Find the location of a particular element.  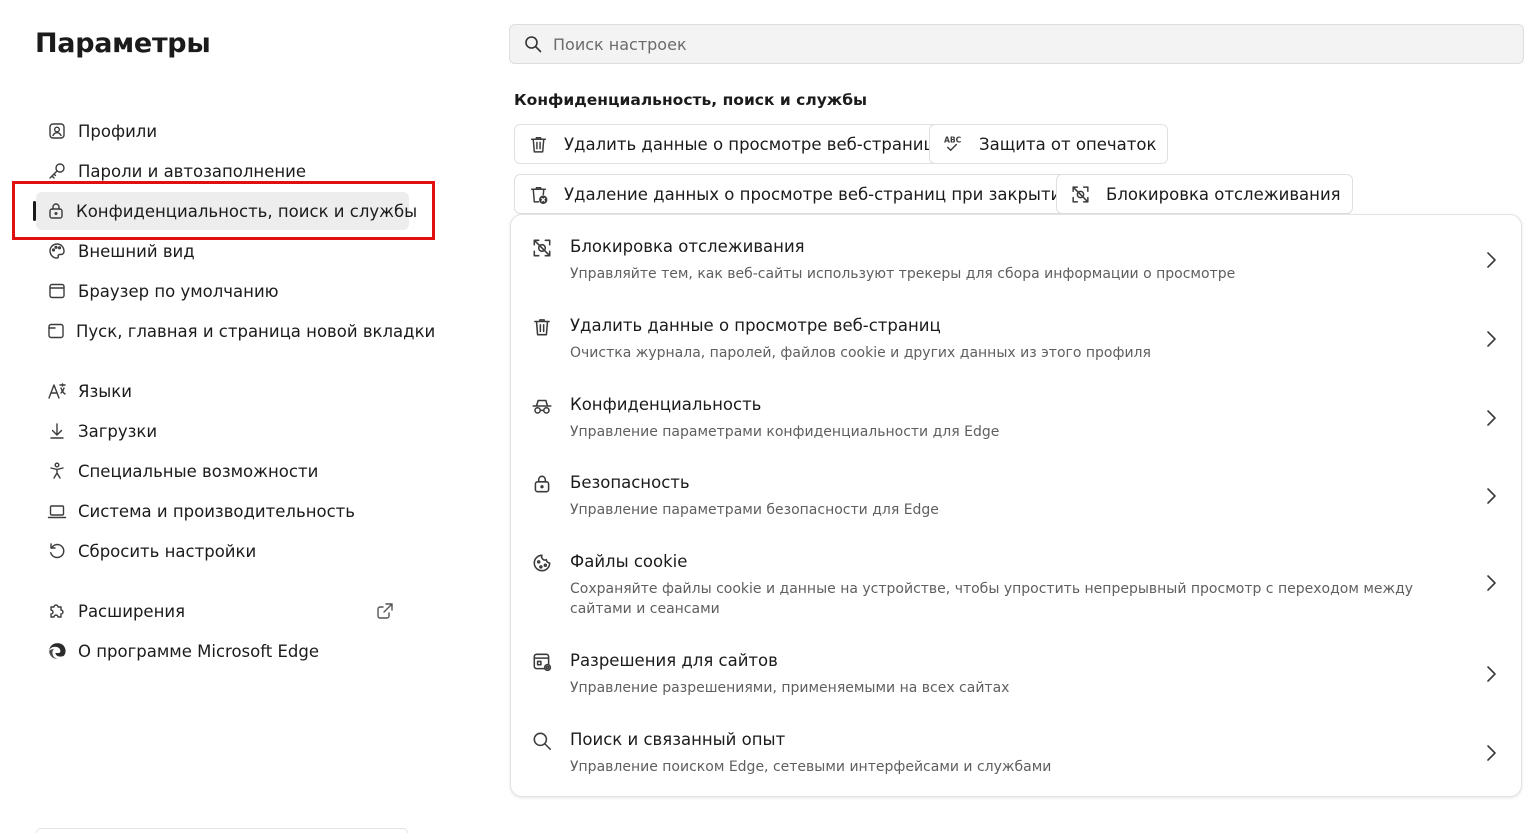

svg-text: ABC is located at coordinates (952, 139).